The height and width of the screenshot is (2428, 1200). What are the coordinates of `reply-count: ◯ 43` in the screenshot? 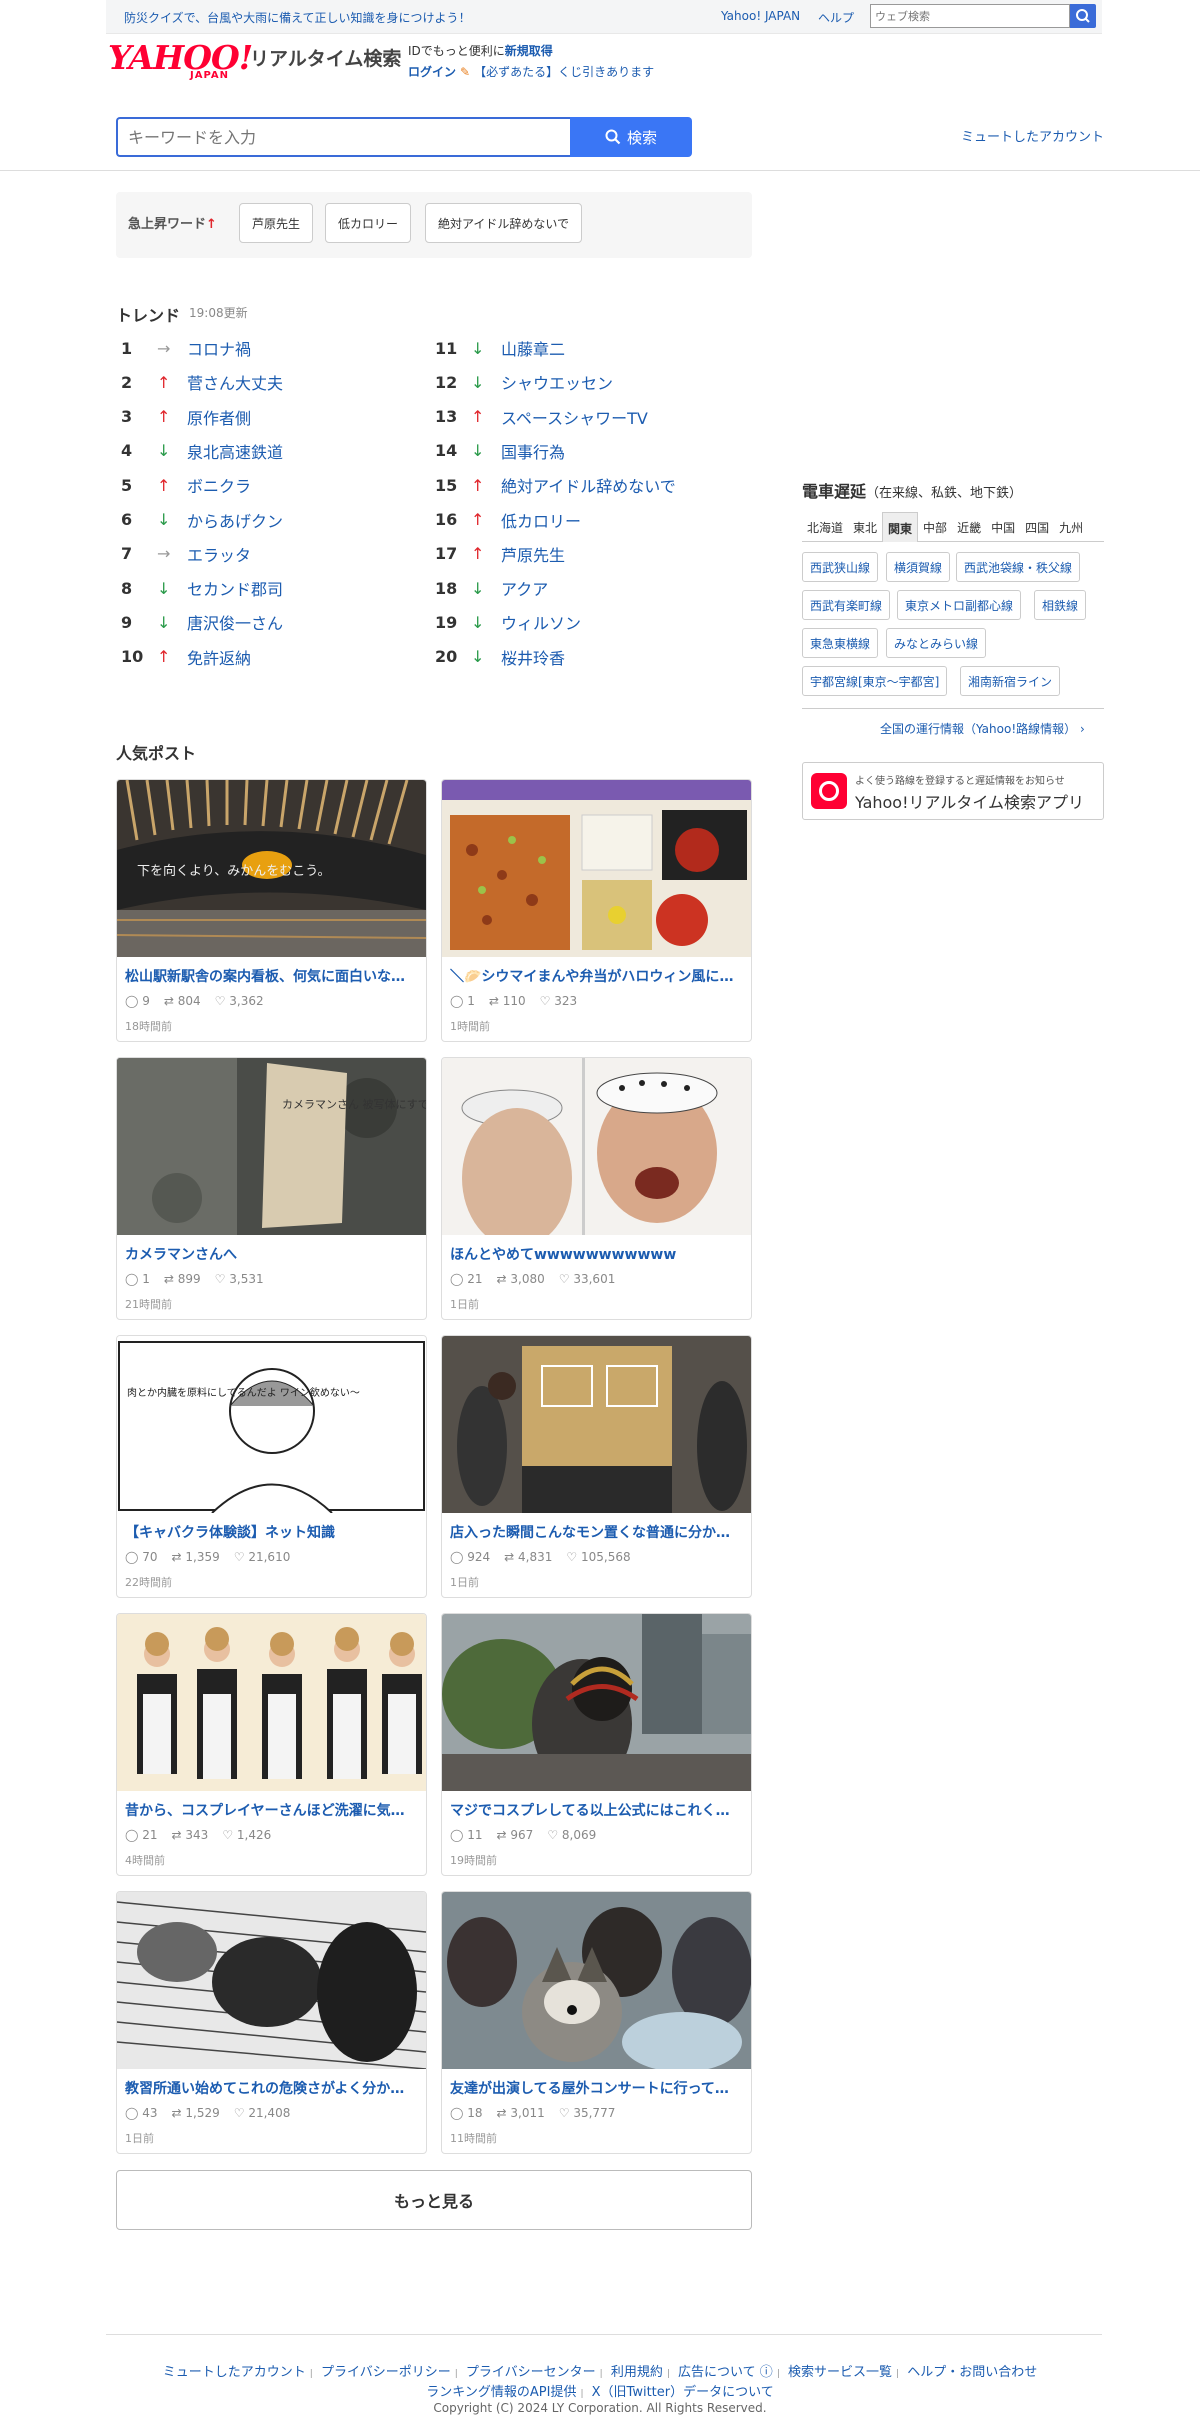 It's located at (141, 2113).